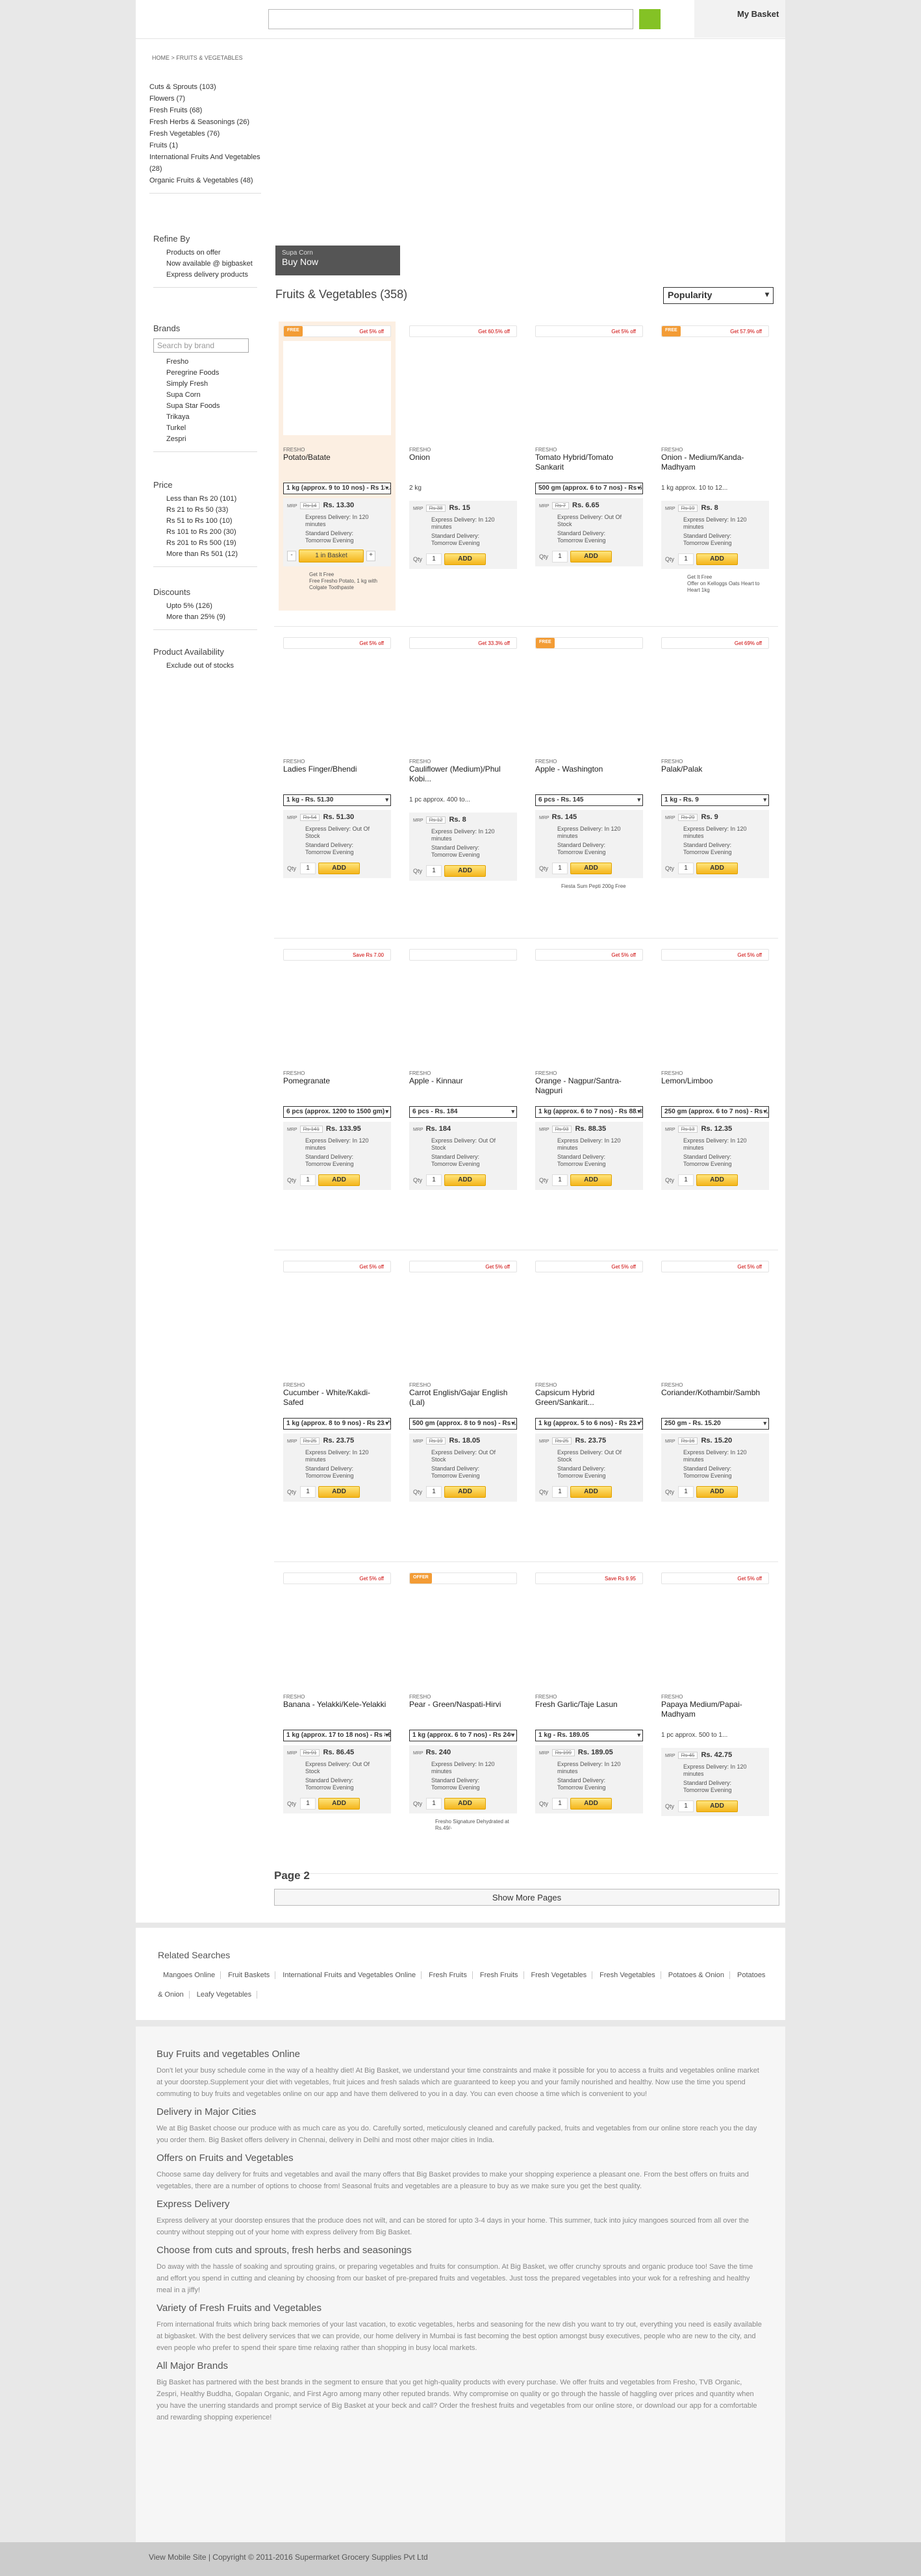 The image size is (921, 2576). Describe the element at coordinates (715, 1112) in the screenshot. I see `pack-size-select: 250 gm (approx. 6 to 7 nos) - Rs 12.35` at that location.